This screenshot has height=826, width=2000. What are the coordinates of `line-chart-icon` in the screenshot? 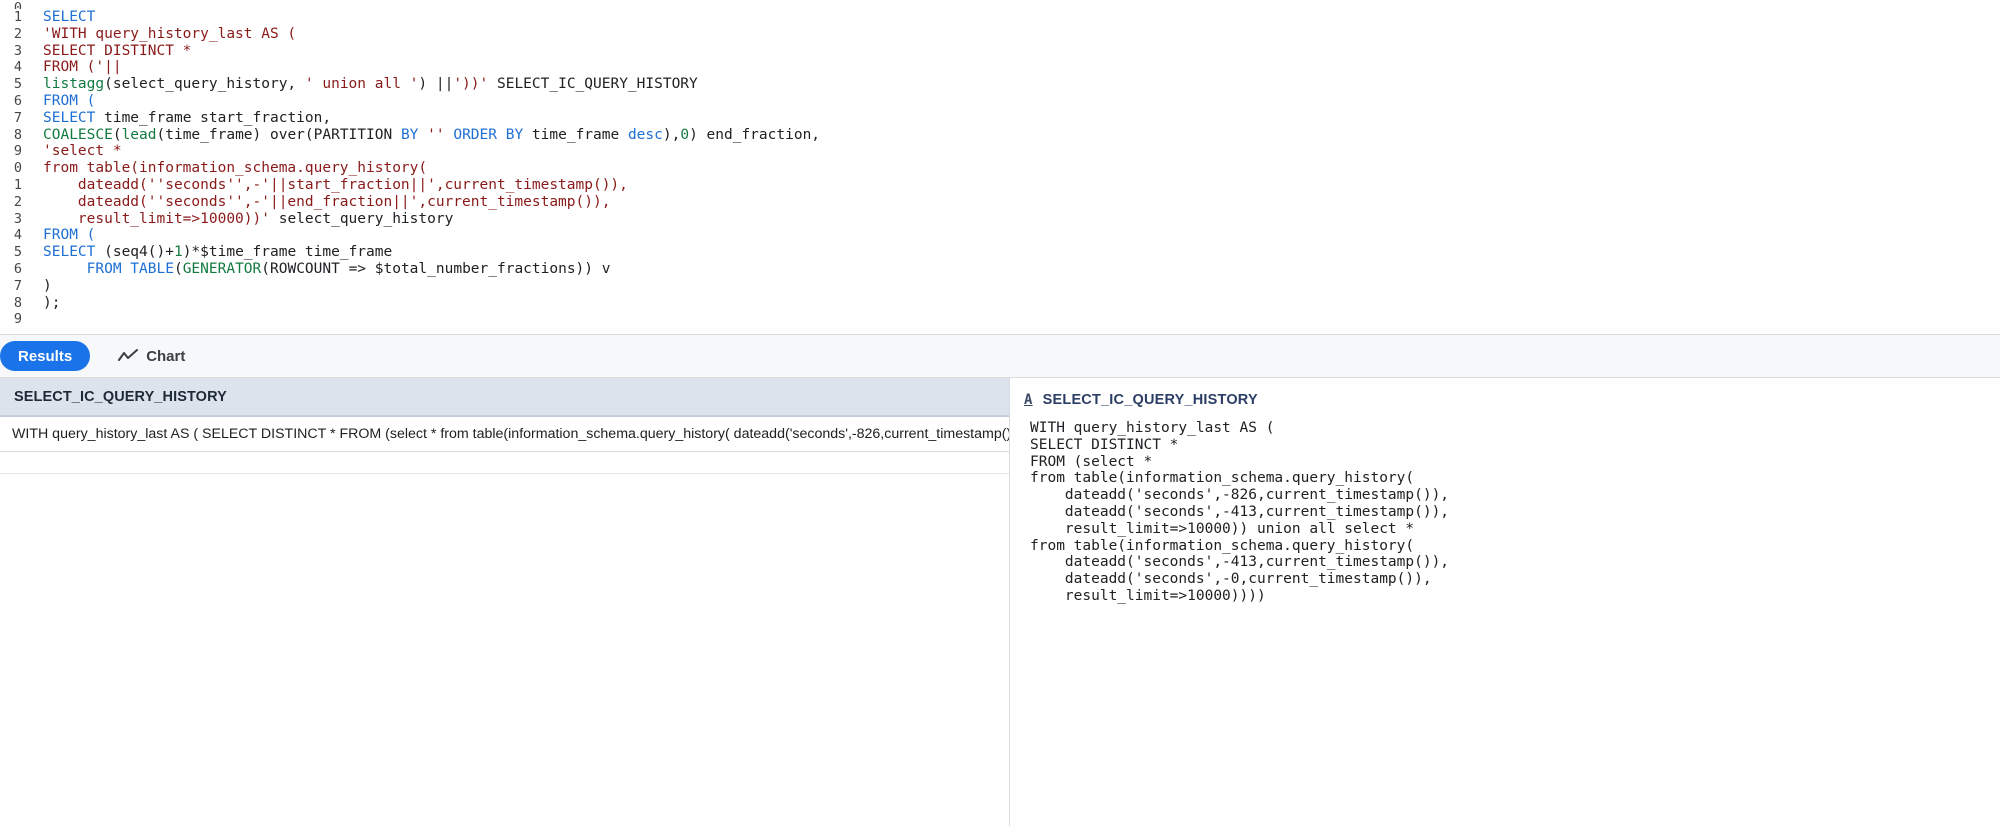 It's located at (128, 356).